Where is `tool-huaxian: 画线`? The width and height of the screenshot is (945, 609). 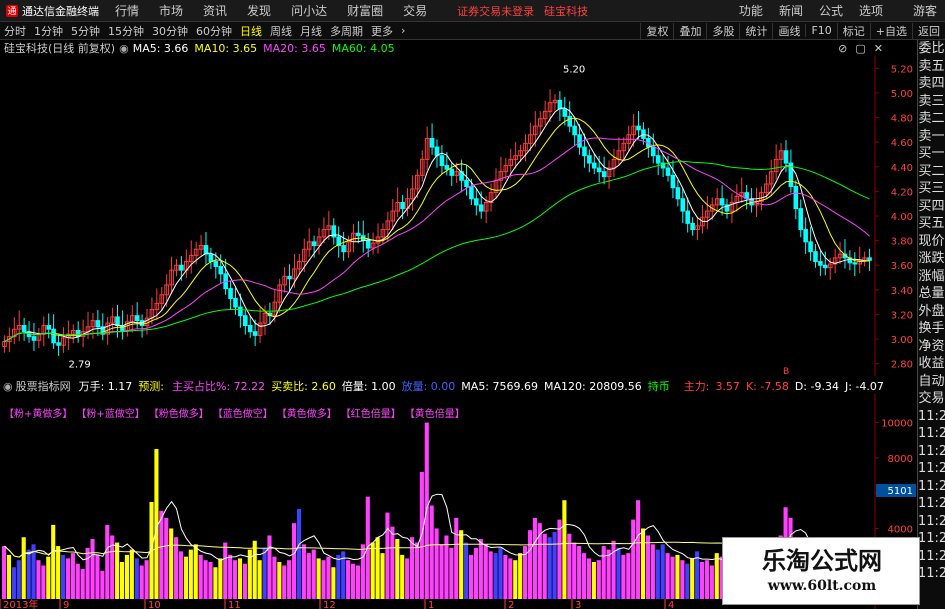 tool-huaxian: 画线 is located at coordinates (788, 30).